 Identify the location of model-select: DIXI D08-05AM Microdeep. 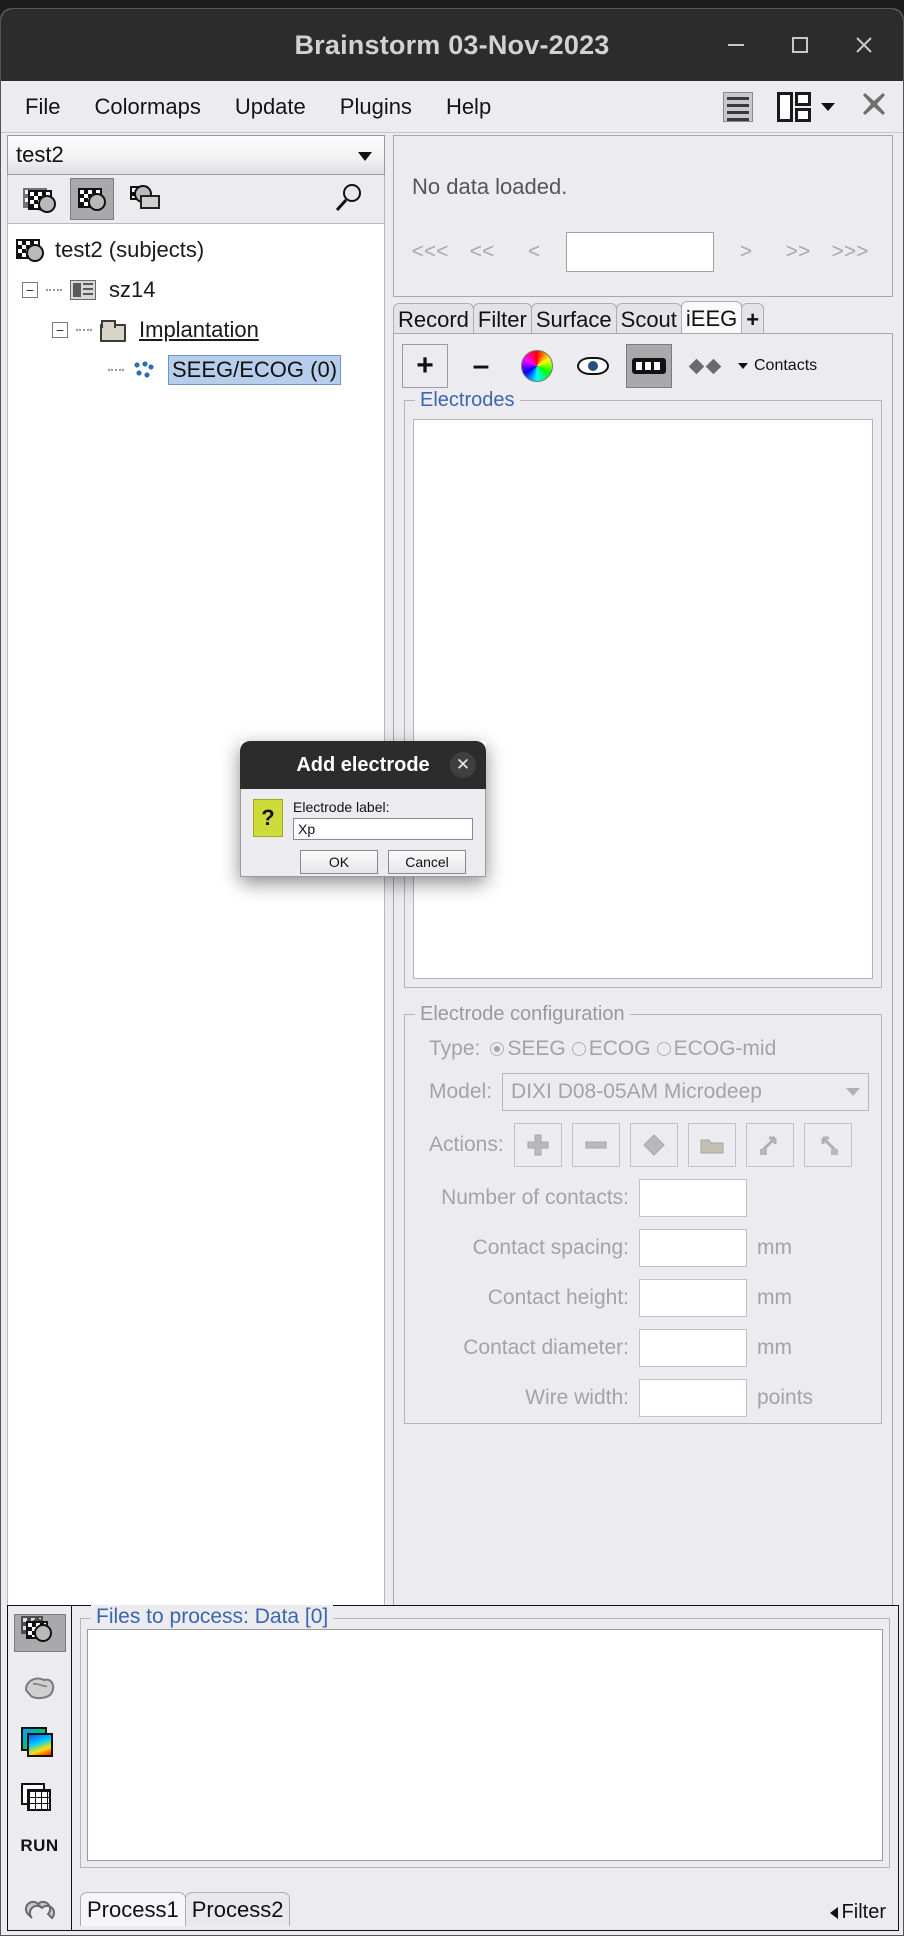
(685, 1092).